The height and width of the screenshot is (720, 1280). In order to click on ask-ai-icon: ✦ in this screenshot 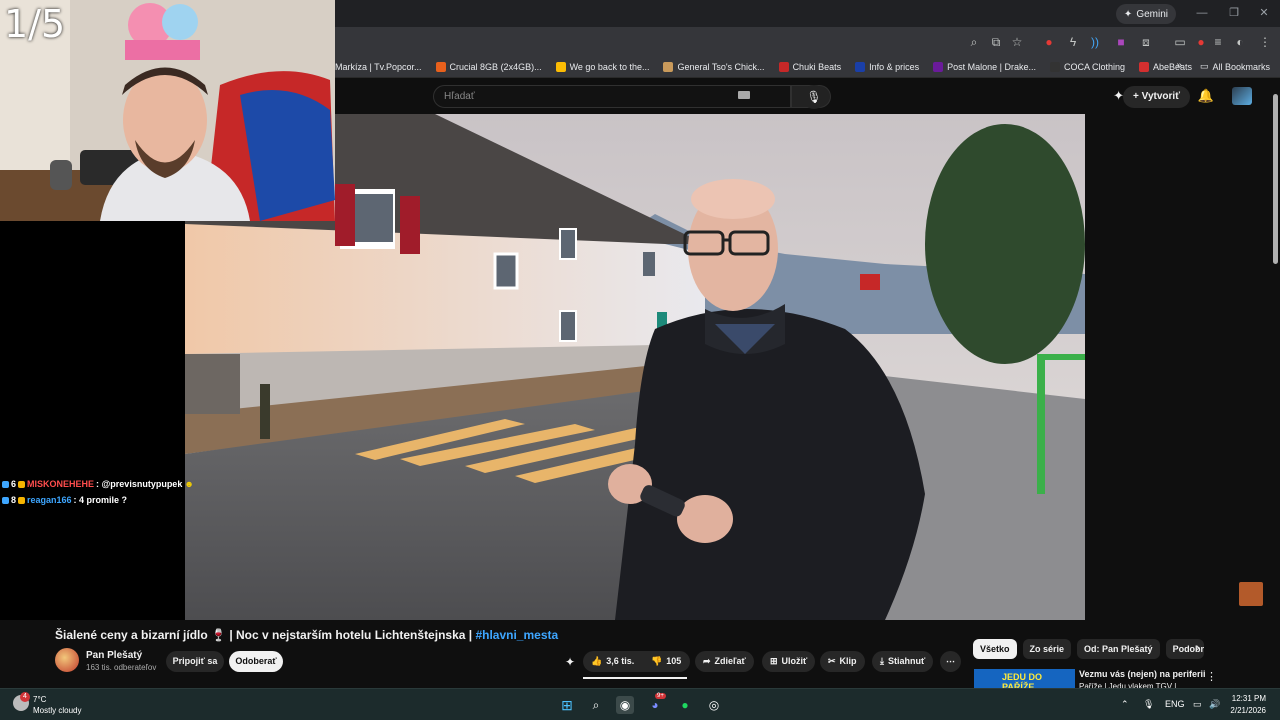, I will do `click(570, 662)`.